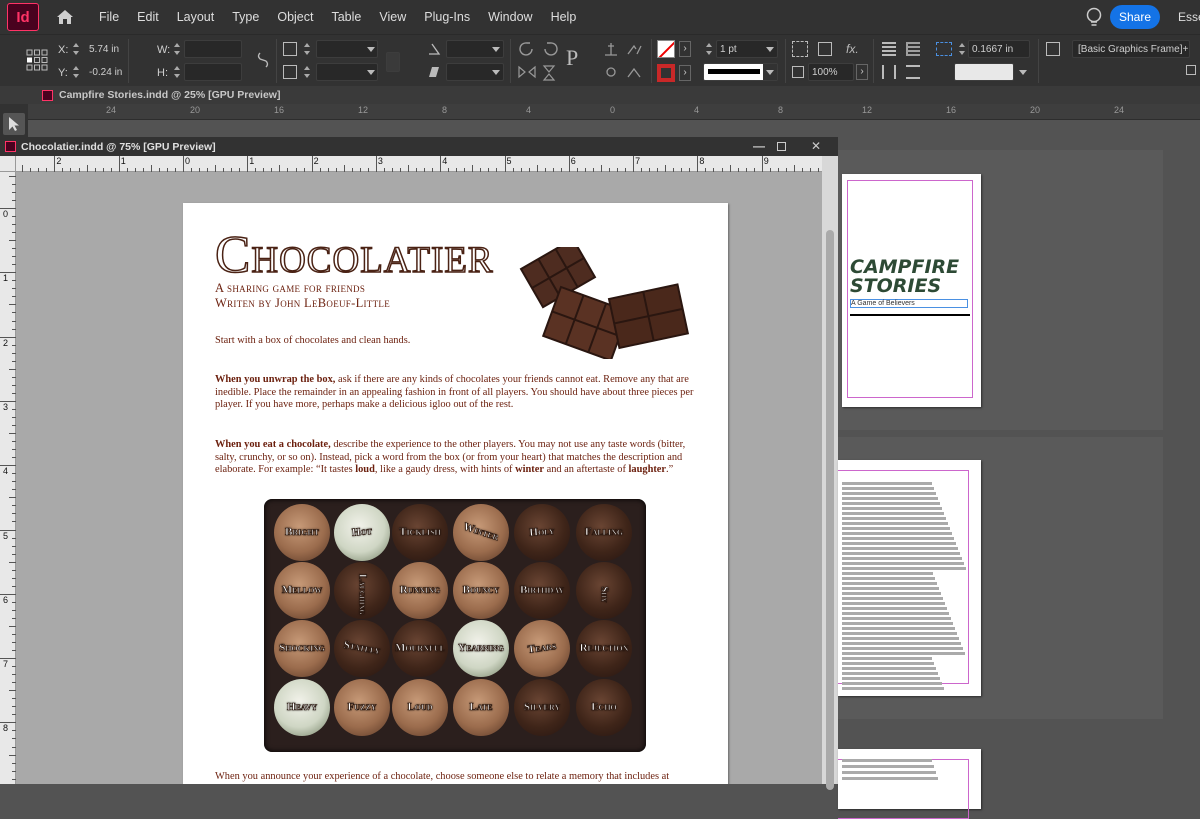 The image size is (1200, 819). I want to click on object-style-icon, so click(1053, 49).